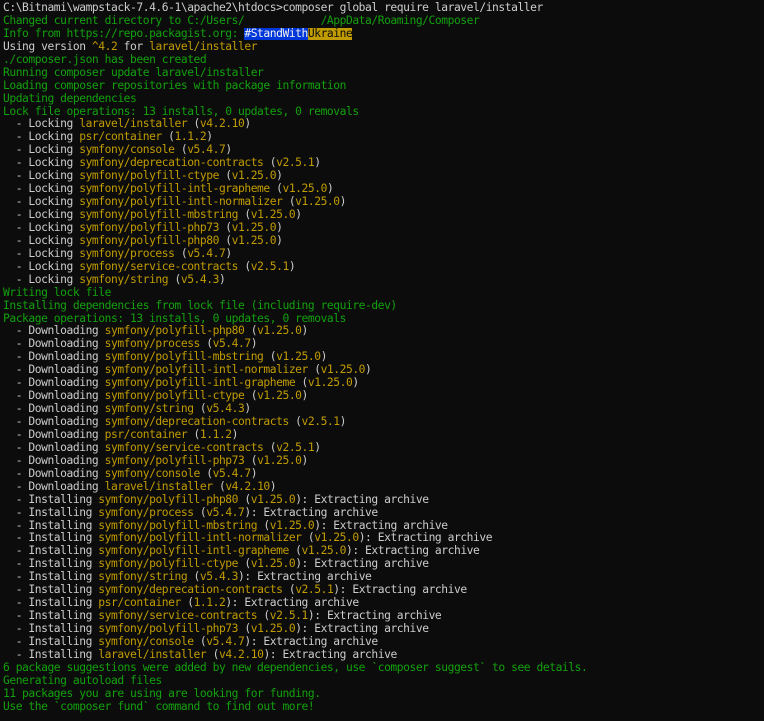  What do you see at coordinates (276, 33) in the screenshot?
I see `terminal-text: #StandWith` at bounding box center [276, 33].